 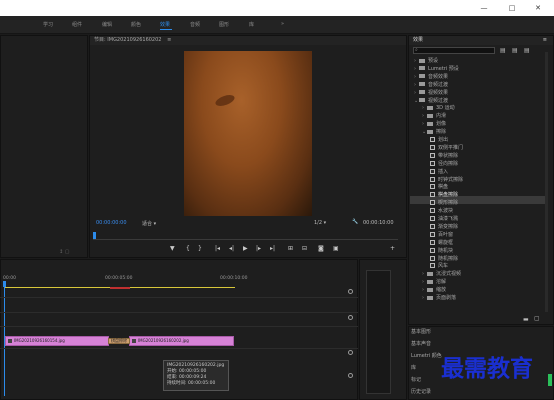 What do you see at coordinates (57, 341) in the screenshot?
I see `timeline-clip-1: IMG20210926160154.jpg` at bounding box center [57, 341].